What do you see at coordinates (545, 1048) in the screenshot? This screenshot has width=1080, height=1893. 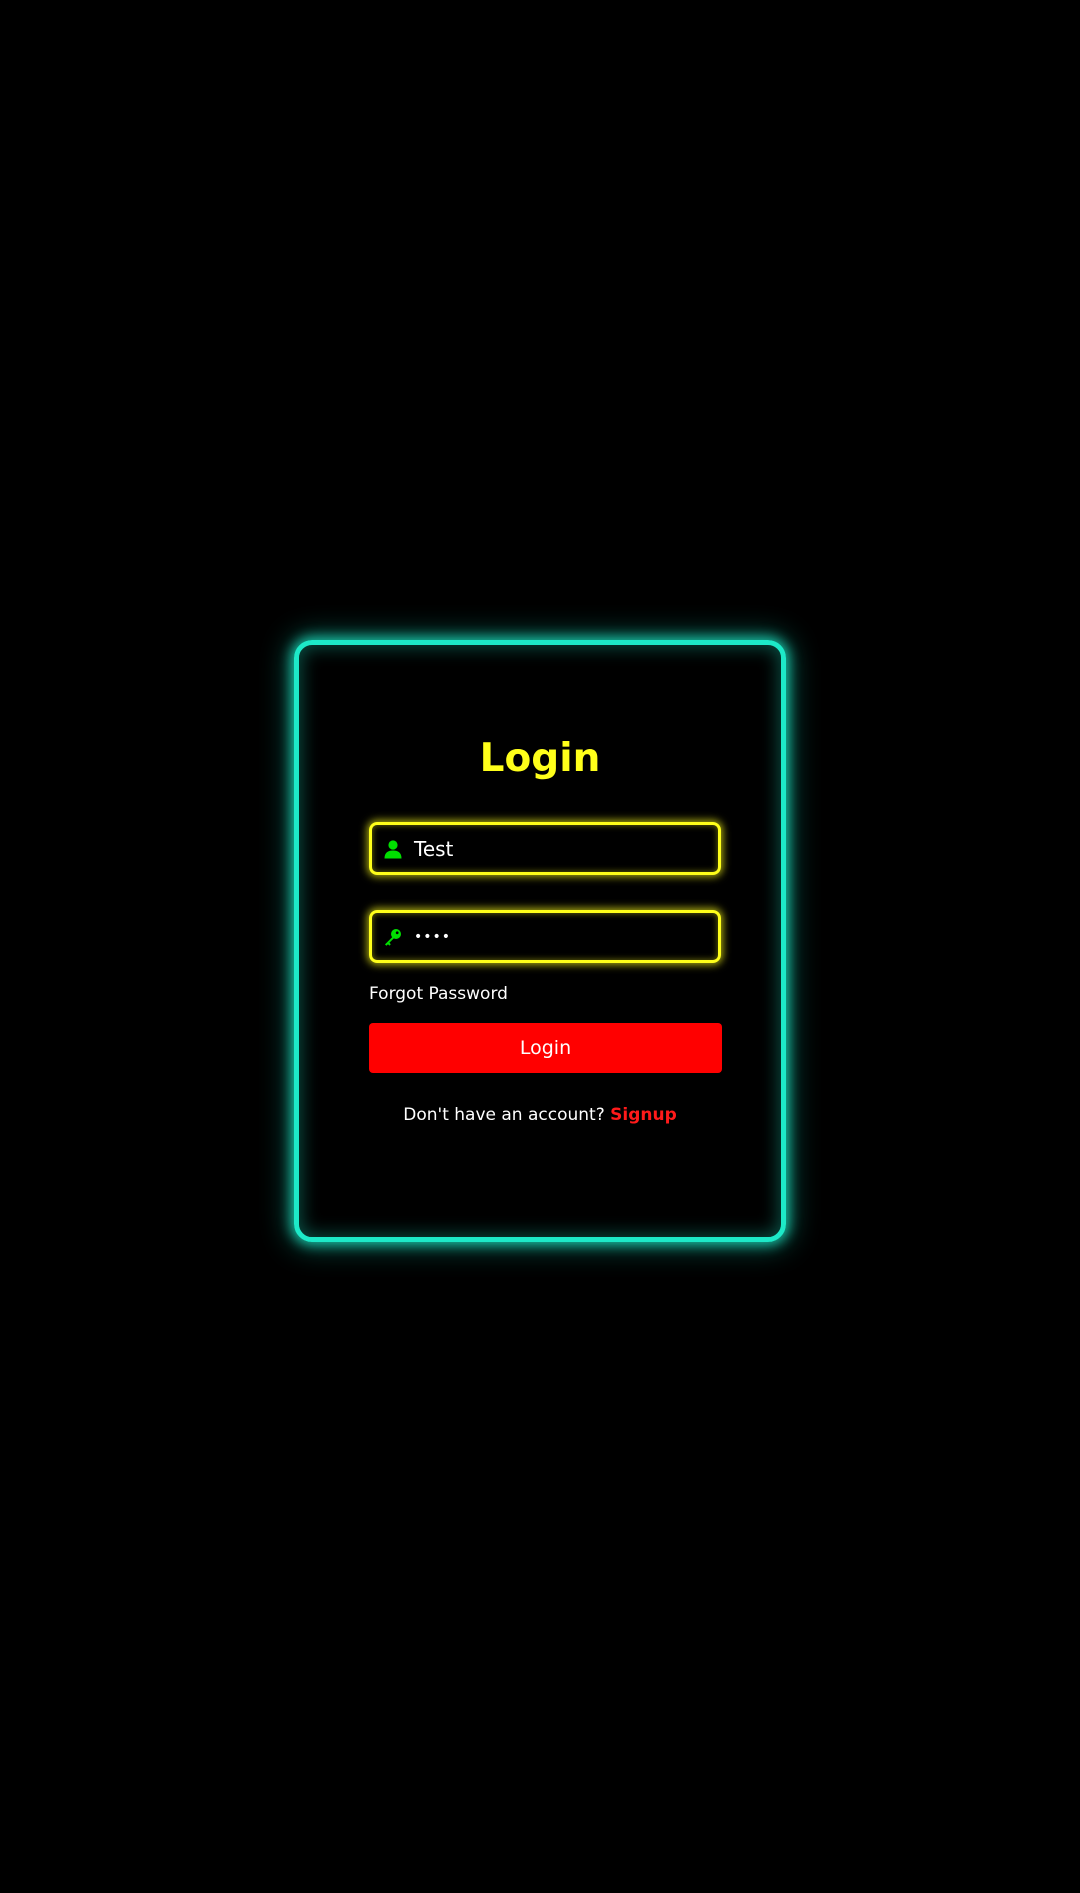 I see `login-button: Login` at bounding box center [545, 1048].